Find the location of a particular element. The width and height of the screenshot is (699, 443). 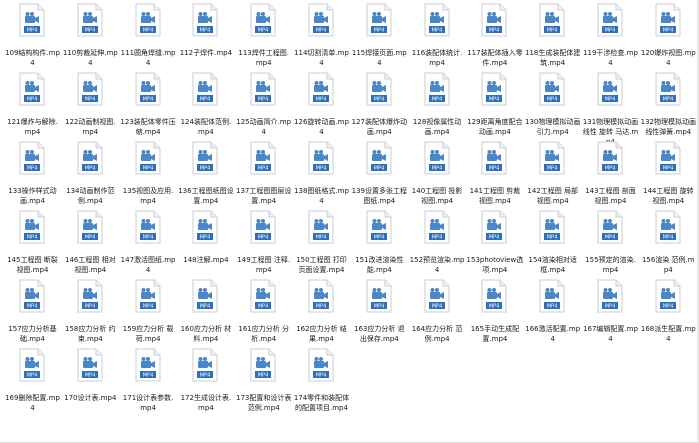

file-item: MP4 171设计表参数.mp4 is located at coordinates (148, 384).